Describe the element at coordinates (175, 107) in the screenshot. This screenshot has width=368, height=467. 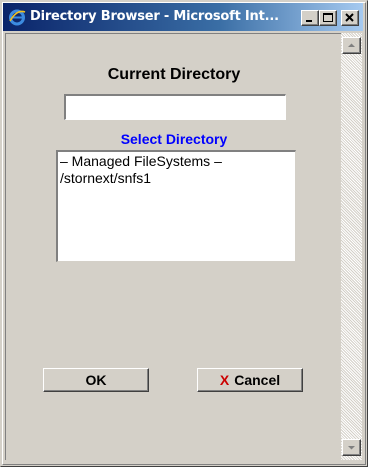
I see `current-directory-input` at that location.